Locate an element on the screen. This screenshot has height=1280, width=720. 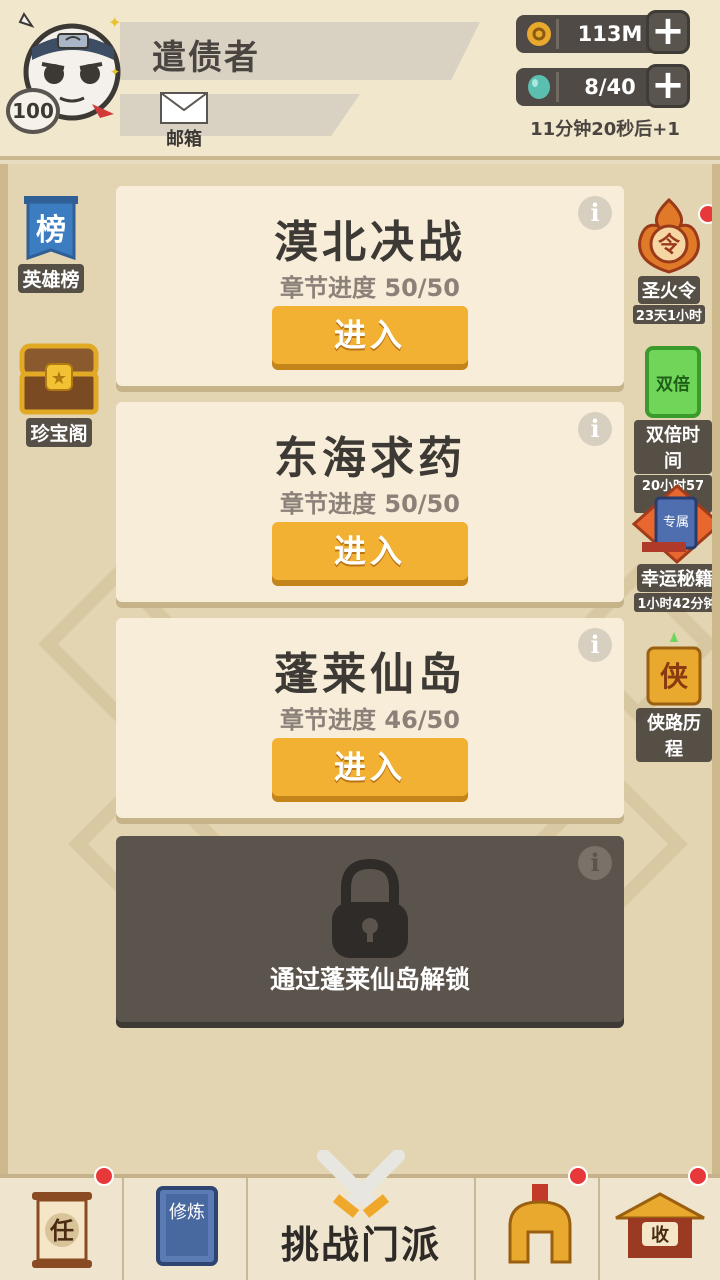
svg-text: 修炼 is located at coordinates (187, 1212).